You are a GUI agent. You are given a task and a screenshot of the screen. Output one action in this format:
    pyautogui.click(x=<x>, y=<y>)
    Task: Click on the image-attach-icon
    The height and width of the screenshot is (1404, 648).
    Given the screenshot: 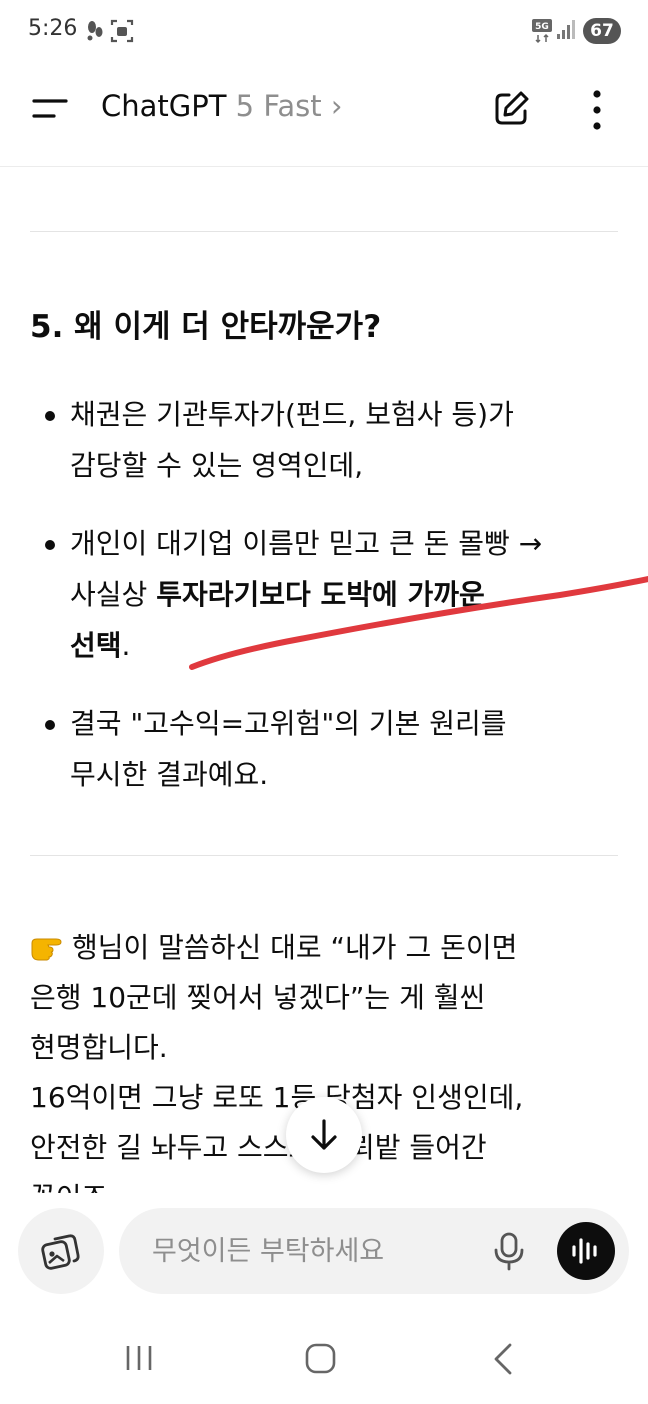 What is the action you would take?
    pyautogui.click(x=60, y=1252)
    